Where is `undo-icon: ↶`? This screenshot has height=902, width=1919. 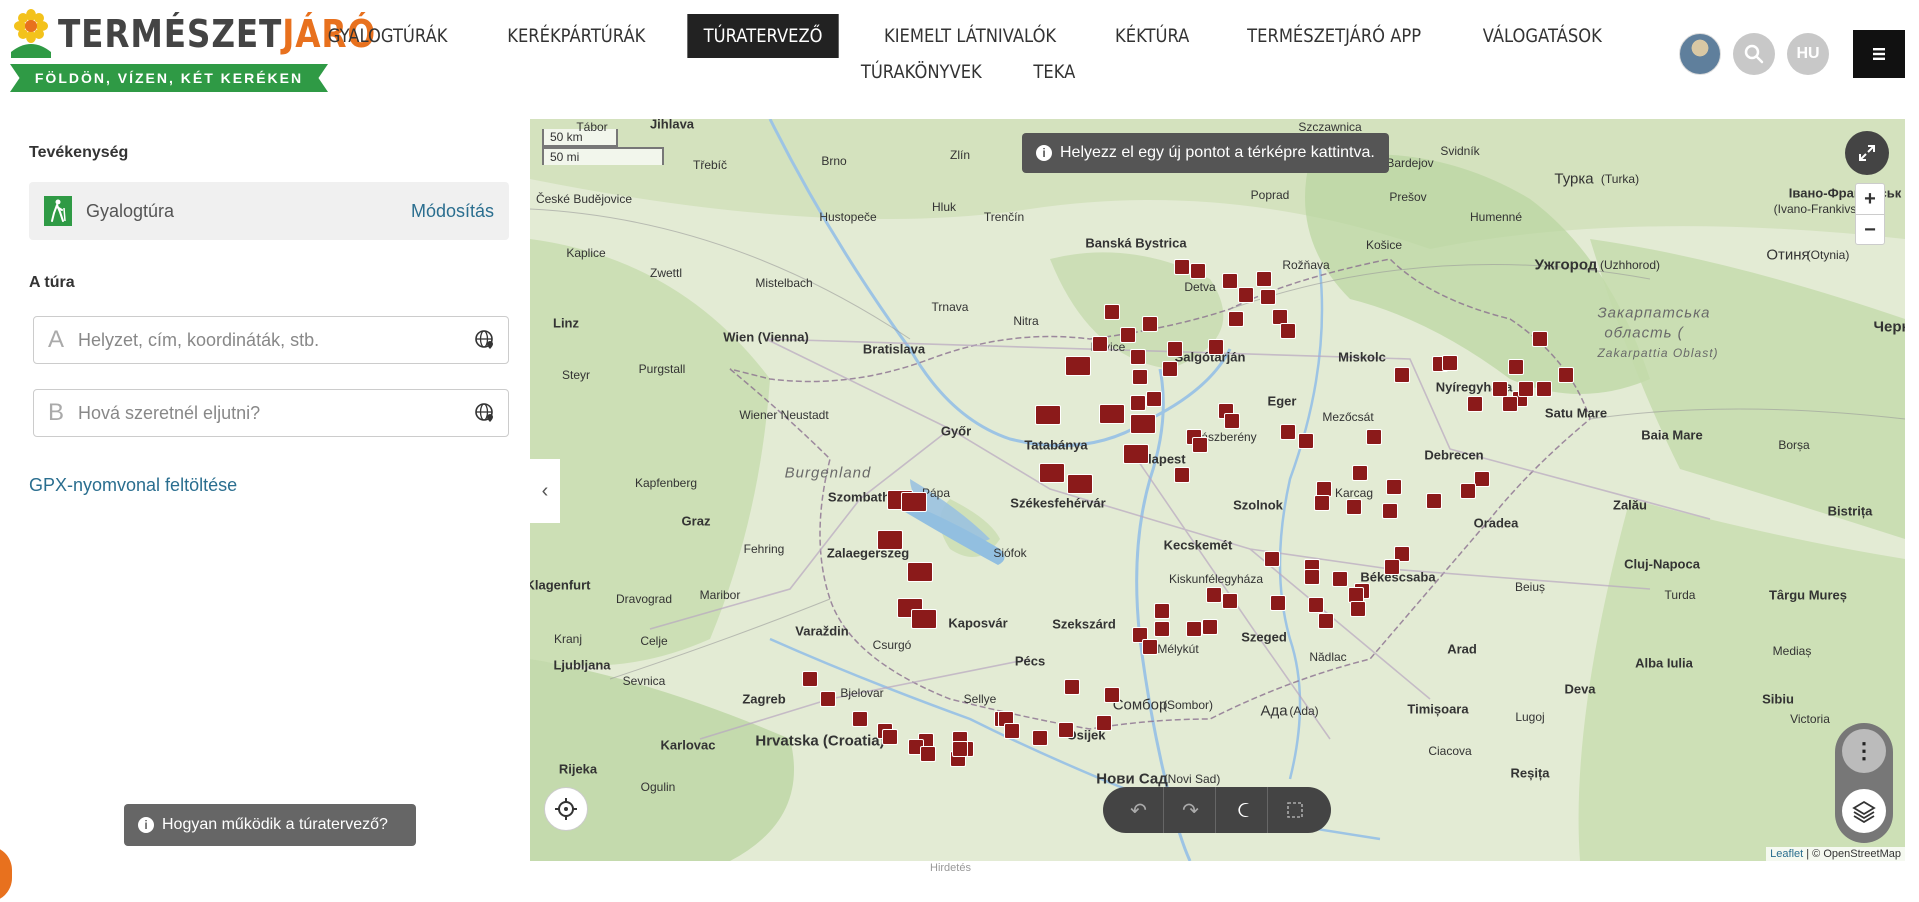
undo-icon: ↶ is located at coordinates (1139, 810).